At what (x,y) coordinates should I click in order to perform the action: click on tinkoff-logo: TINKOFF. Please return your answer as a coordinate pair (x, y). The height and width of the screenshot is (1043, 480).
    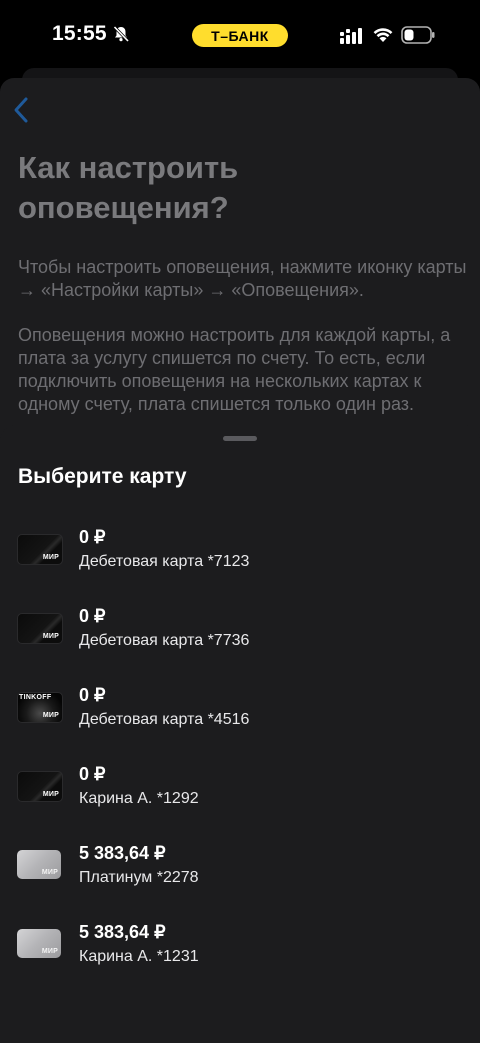
    Looking at the image, I should click on (35, 697).